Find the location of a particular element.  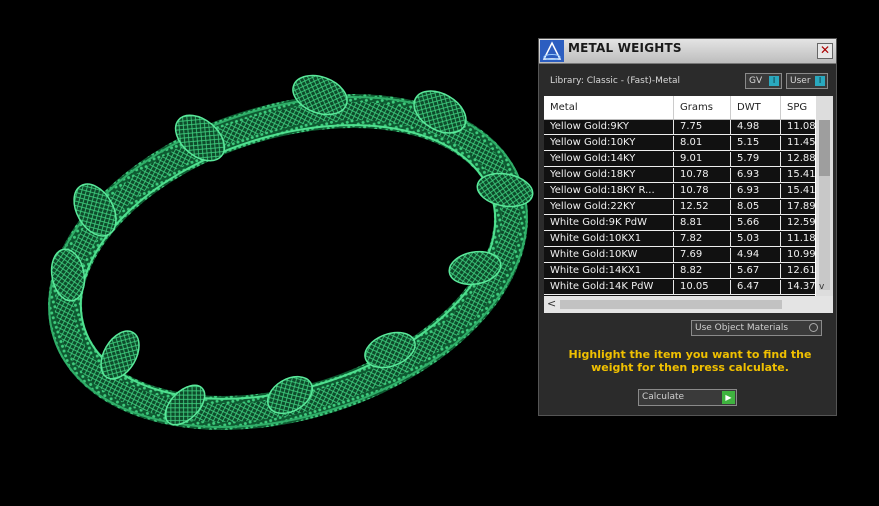

vertical-scroll-track is located at coordinates (824, 205).